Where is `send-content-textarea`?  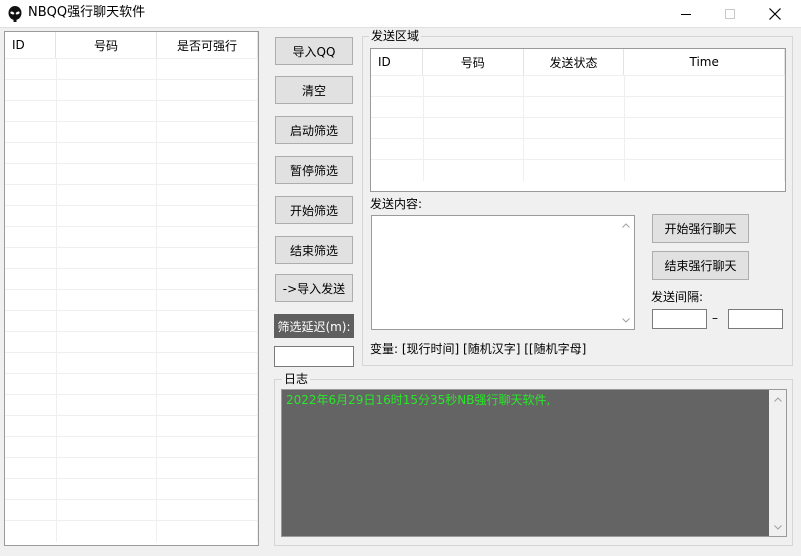
send-content-textarea is located at coordinates (503, 272).